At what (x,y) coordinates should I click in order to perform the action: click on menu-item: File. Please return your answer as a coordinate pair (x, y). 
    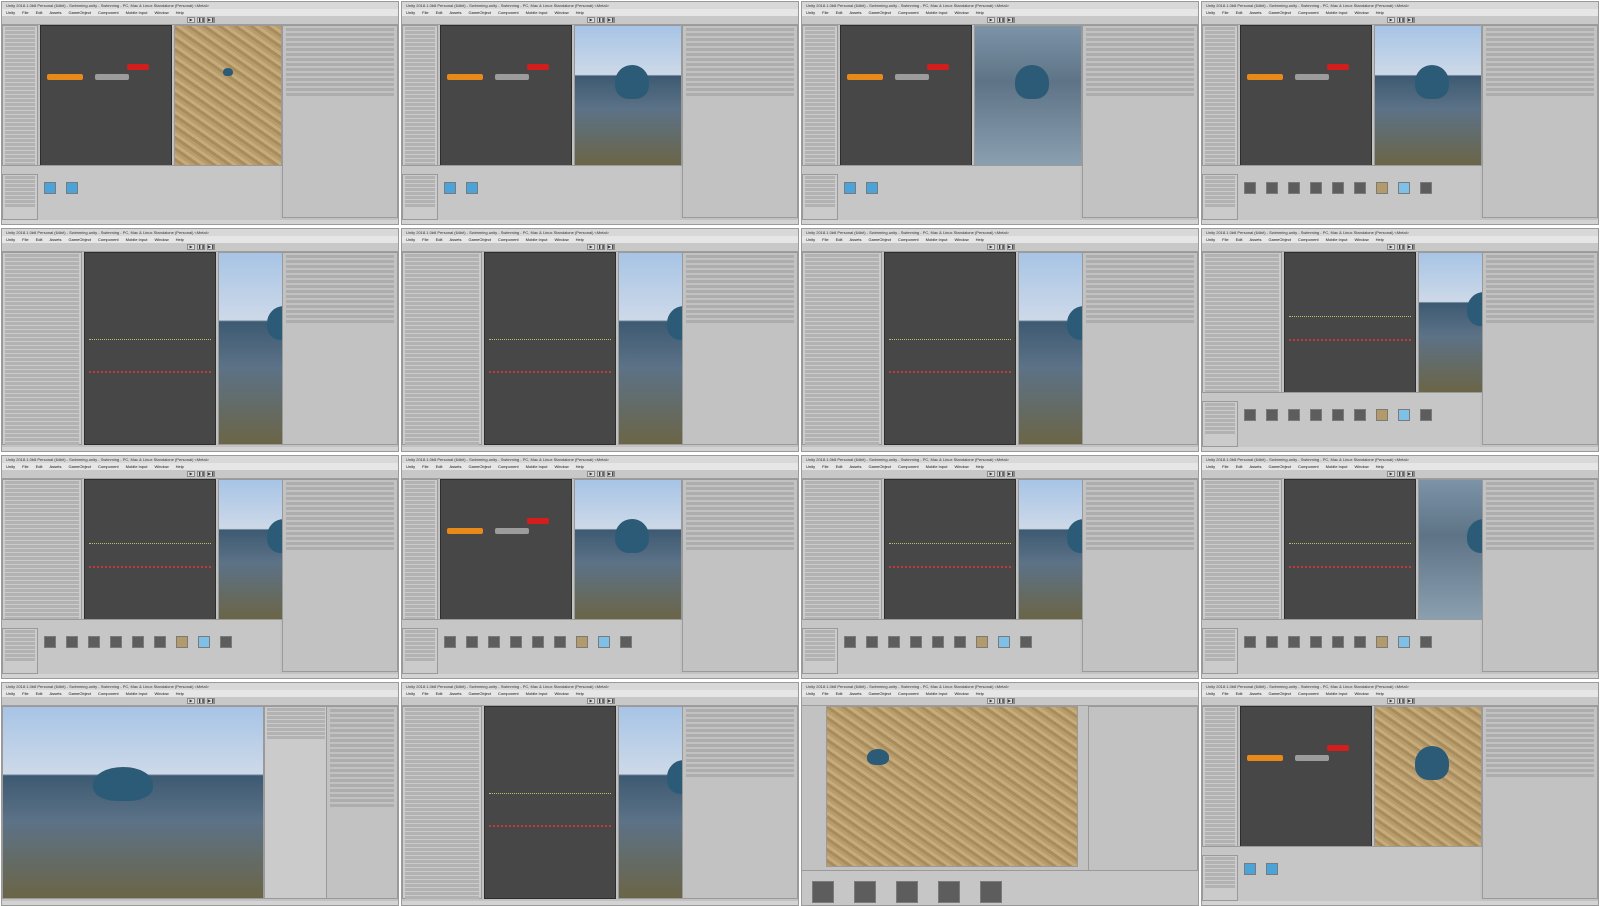
    Looking at the image, I should click on (825, 12).